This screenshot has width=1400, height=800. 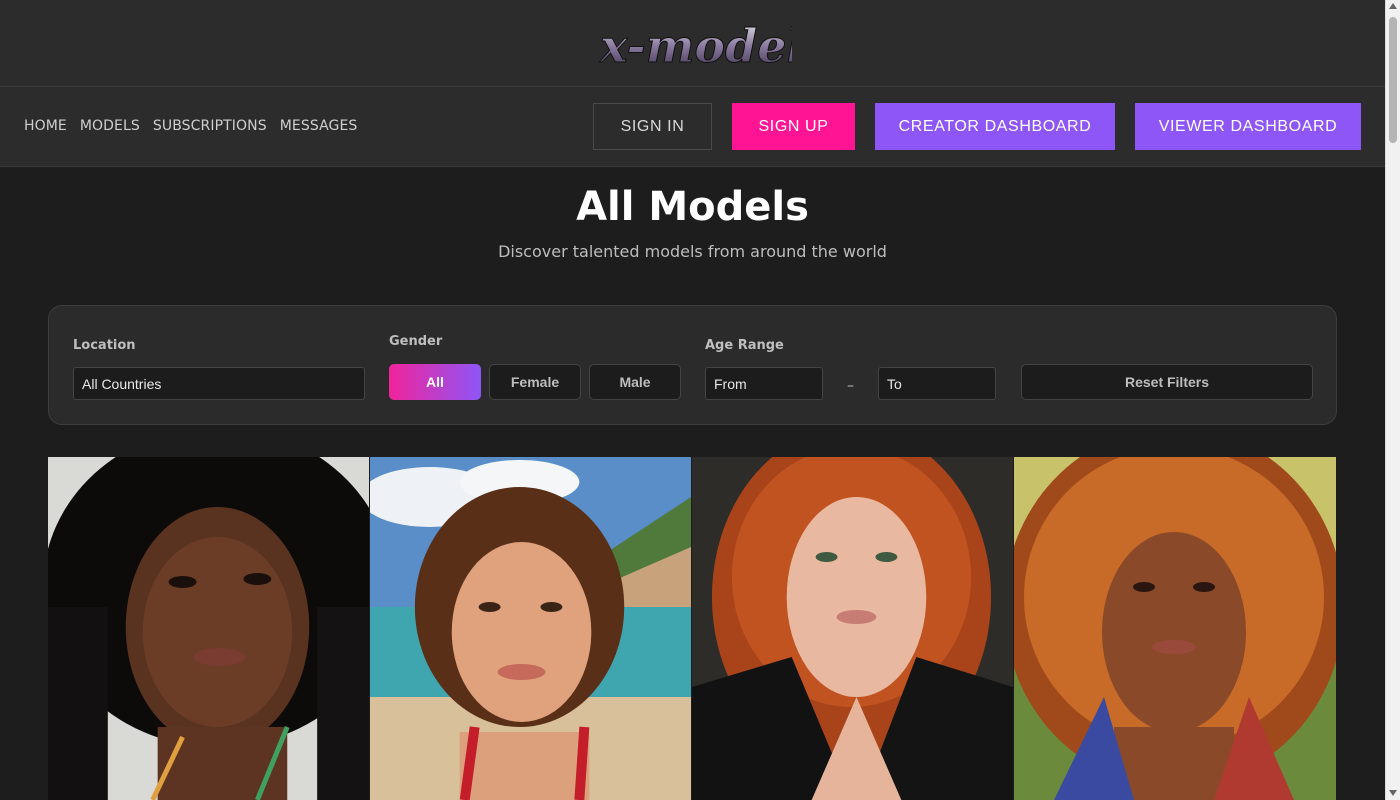 What do you see at coordinates (45, 126) in the screenshot?
I see `nav-home: HOME` at bounding box center [45, 126].